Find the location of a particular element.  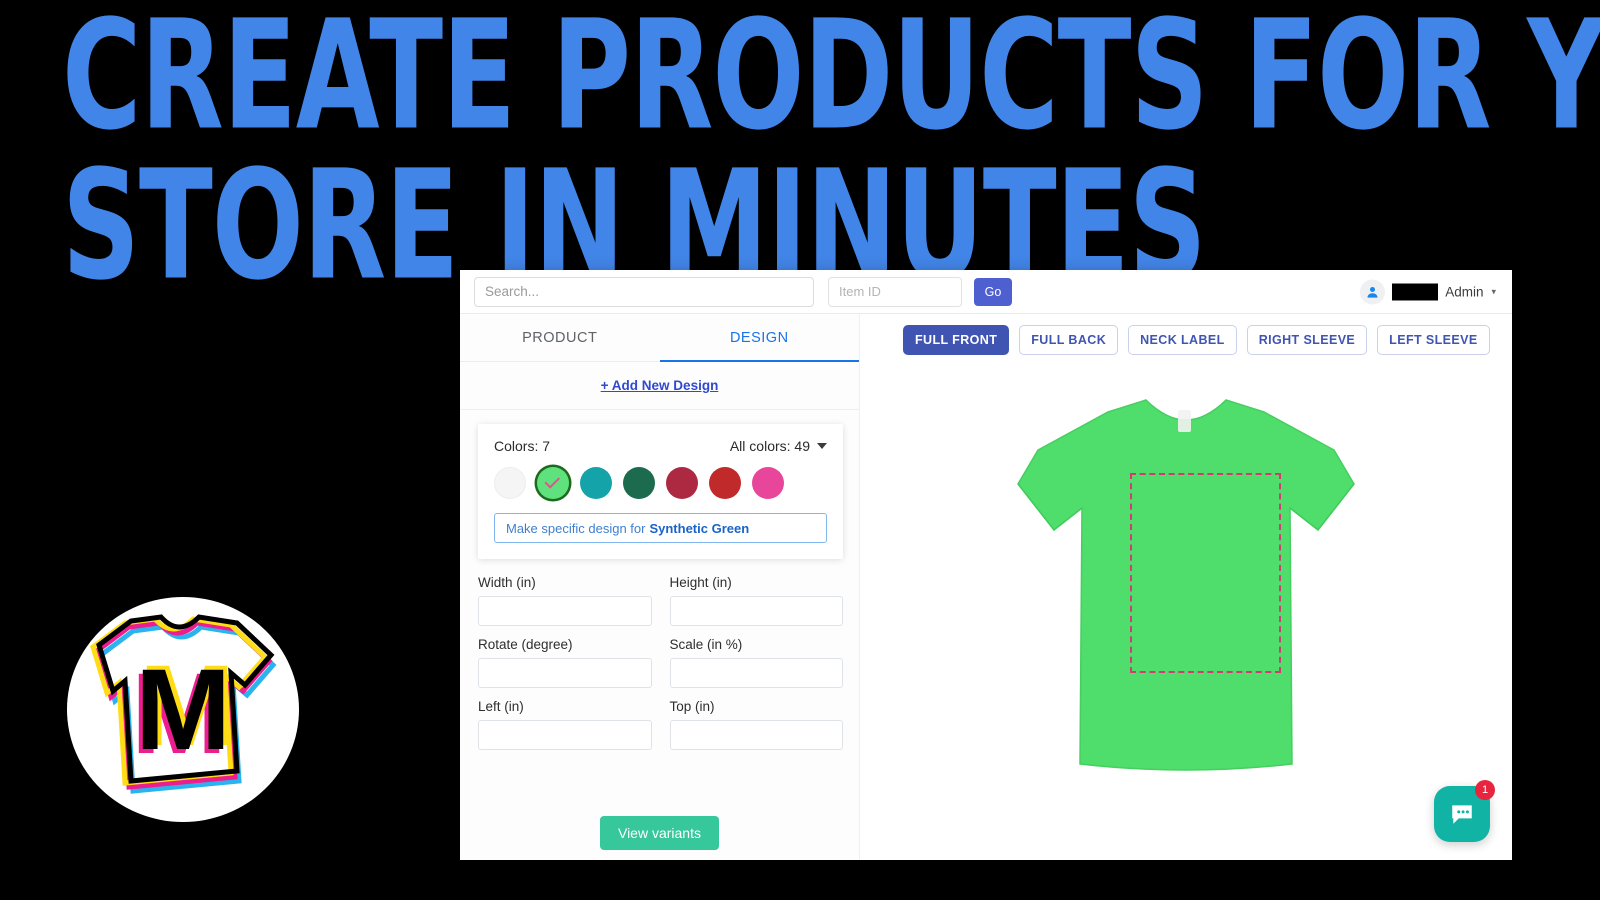

left-input-label: Left (in) is located at coordinates (501, 706).